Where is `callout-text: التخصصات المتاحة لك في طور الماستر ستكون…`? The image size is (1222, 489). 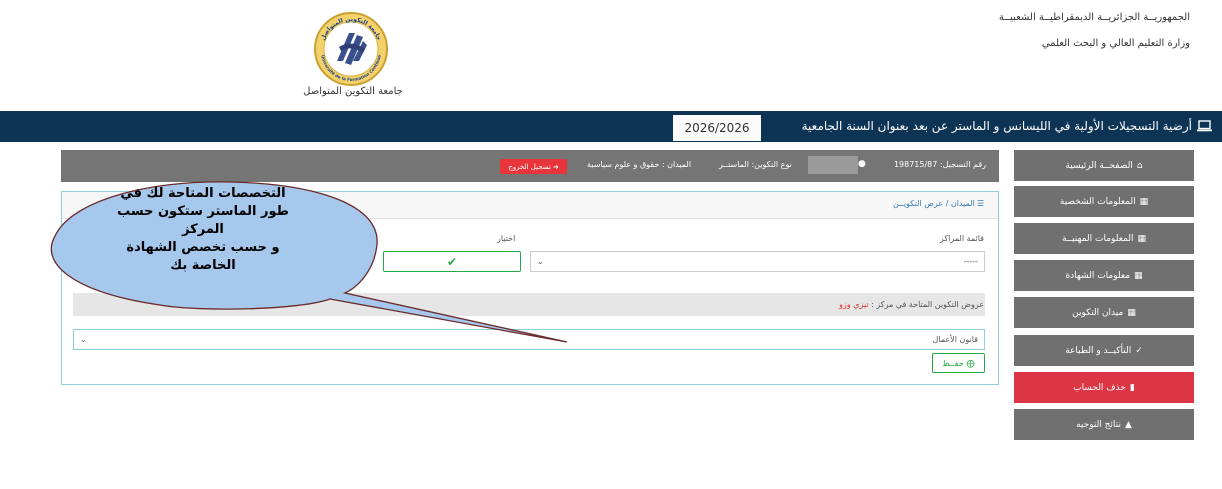 callout-text: التخصصات المتاحة لك في طور الماستر ستكون… is located at coordinates (203, 230).